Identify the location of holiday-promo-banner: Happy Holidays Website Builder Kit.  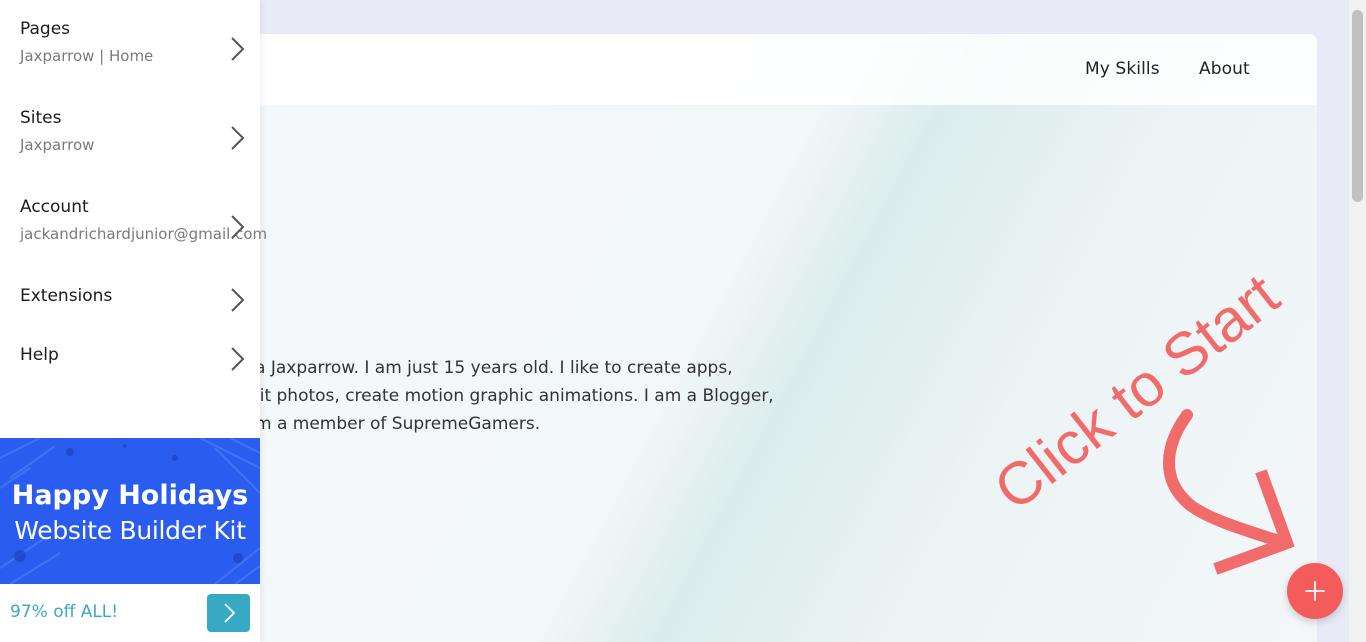
(130, 511).